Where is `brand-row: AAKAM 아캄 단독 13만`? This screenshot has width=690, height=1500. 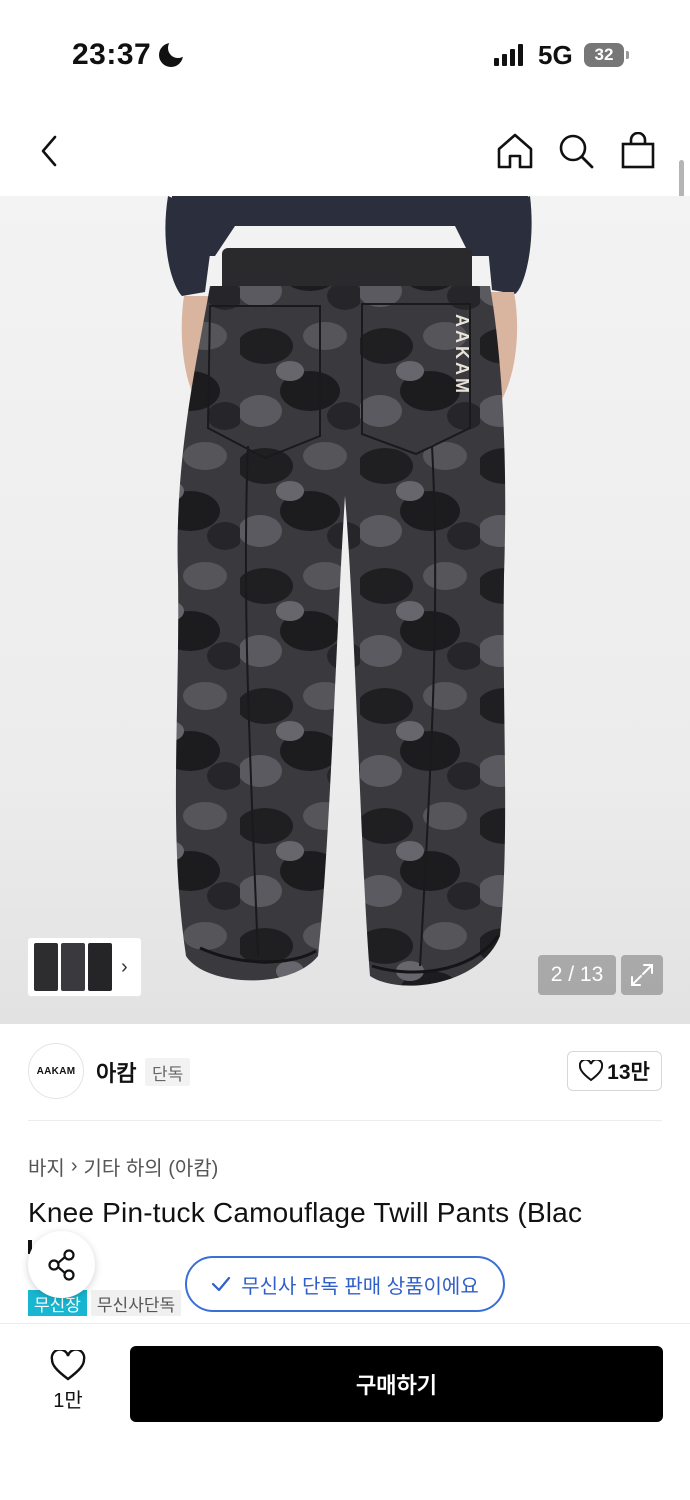
brand-row: AAKAM 아캄 단독 13만 is located at coordinates (345, 1072).